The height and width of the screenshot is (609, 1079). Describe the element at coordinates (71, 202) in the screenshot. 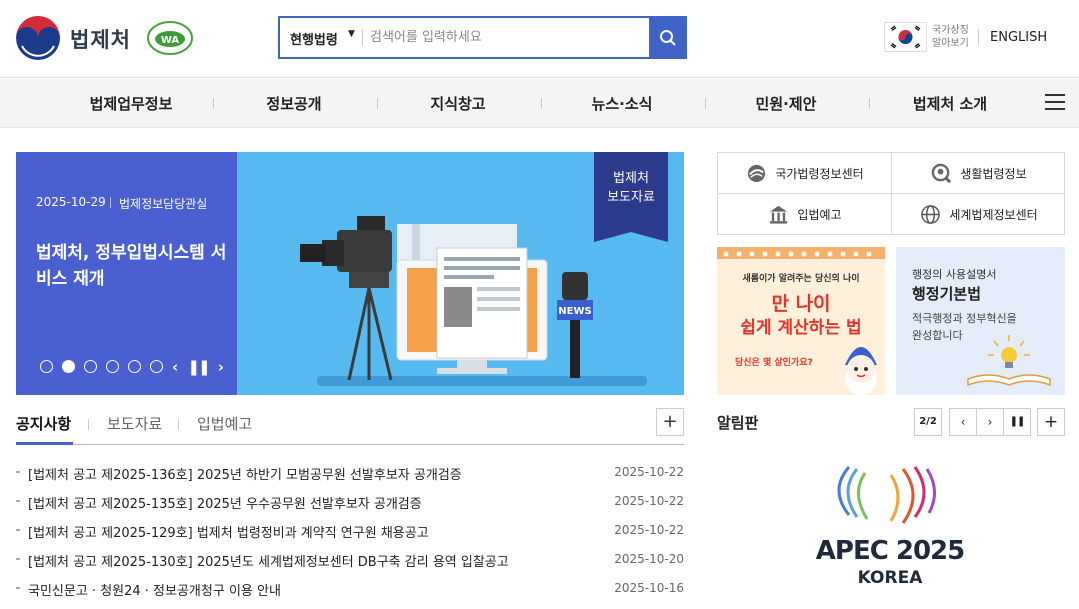

I see `banner-date: 2025-10-29` at that location.